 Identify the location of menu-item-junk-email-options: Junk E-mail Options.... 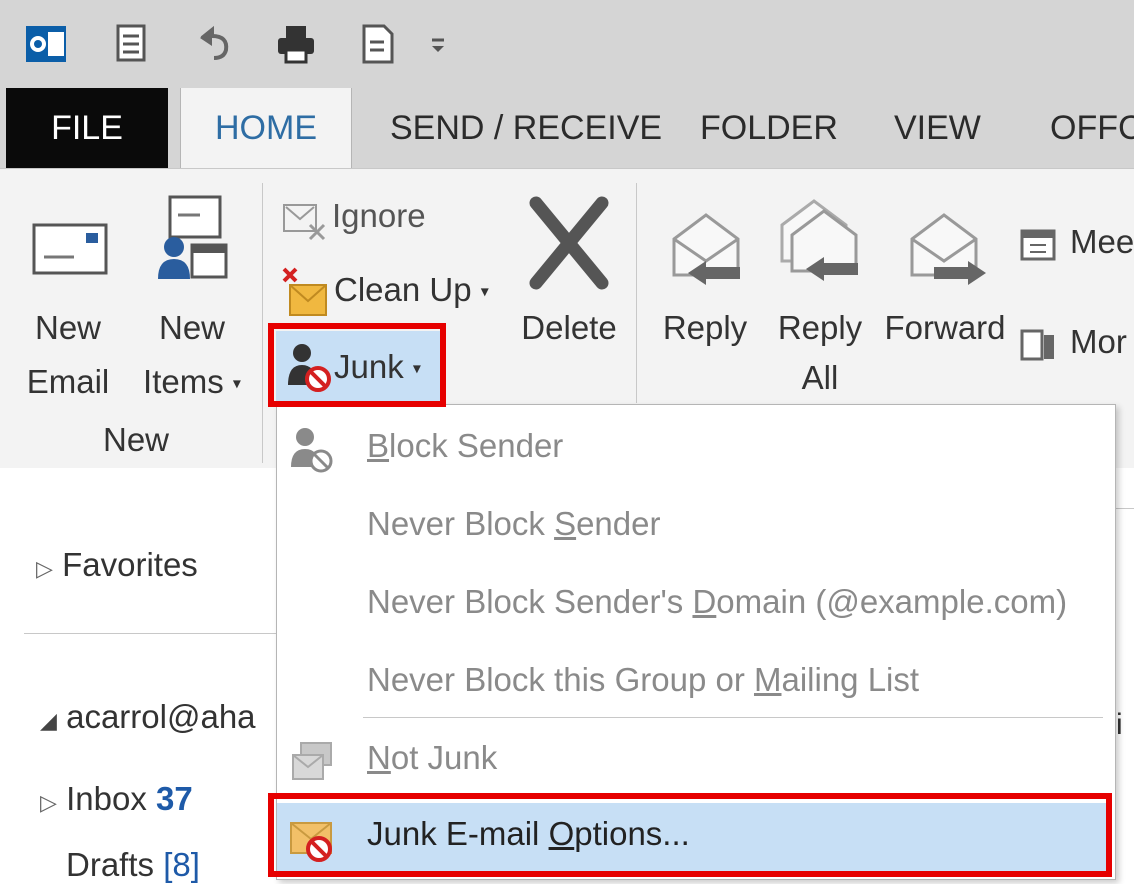
(694, 838).